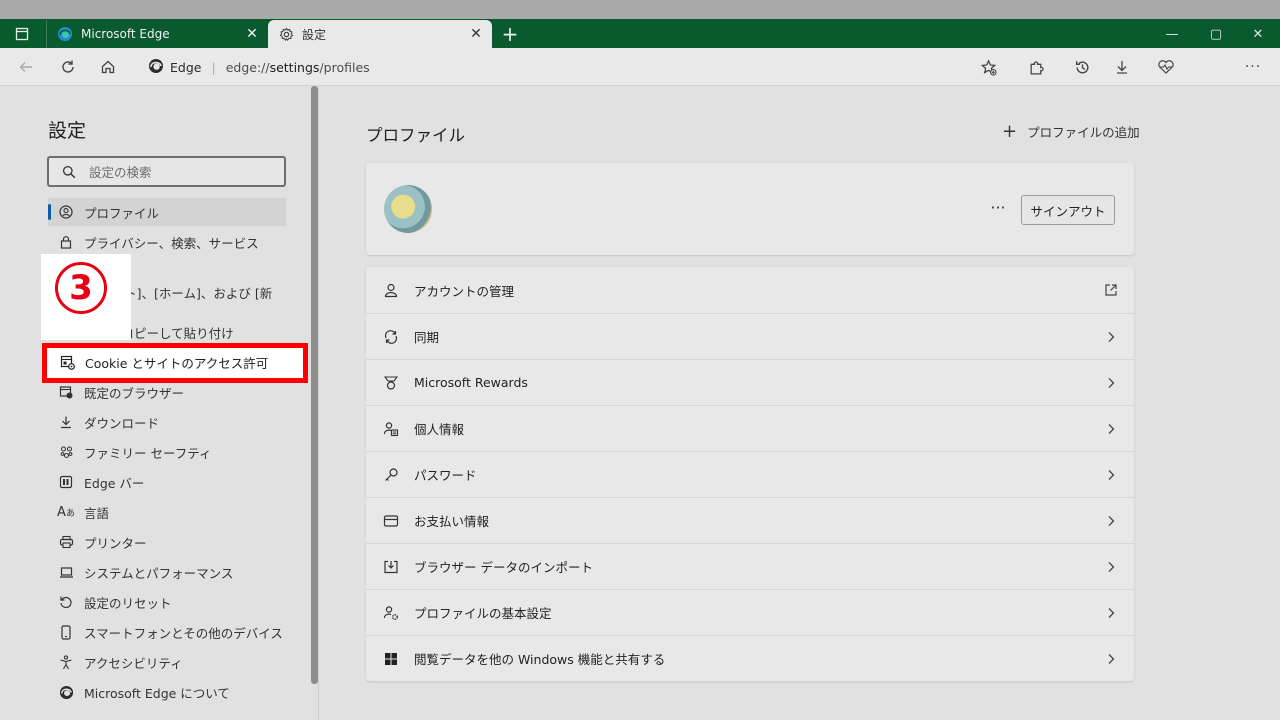 The height and width of the screenshot is (720, 1280). I want to click on sidebar-item-about-edge: Microsoft Edge について, so click(167, 692).